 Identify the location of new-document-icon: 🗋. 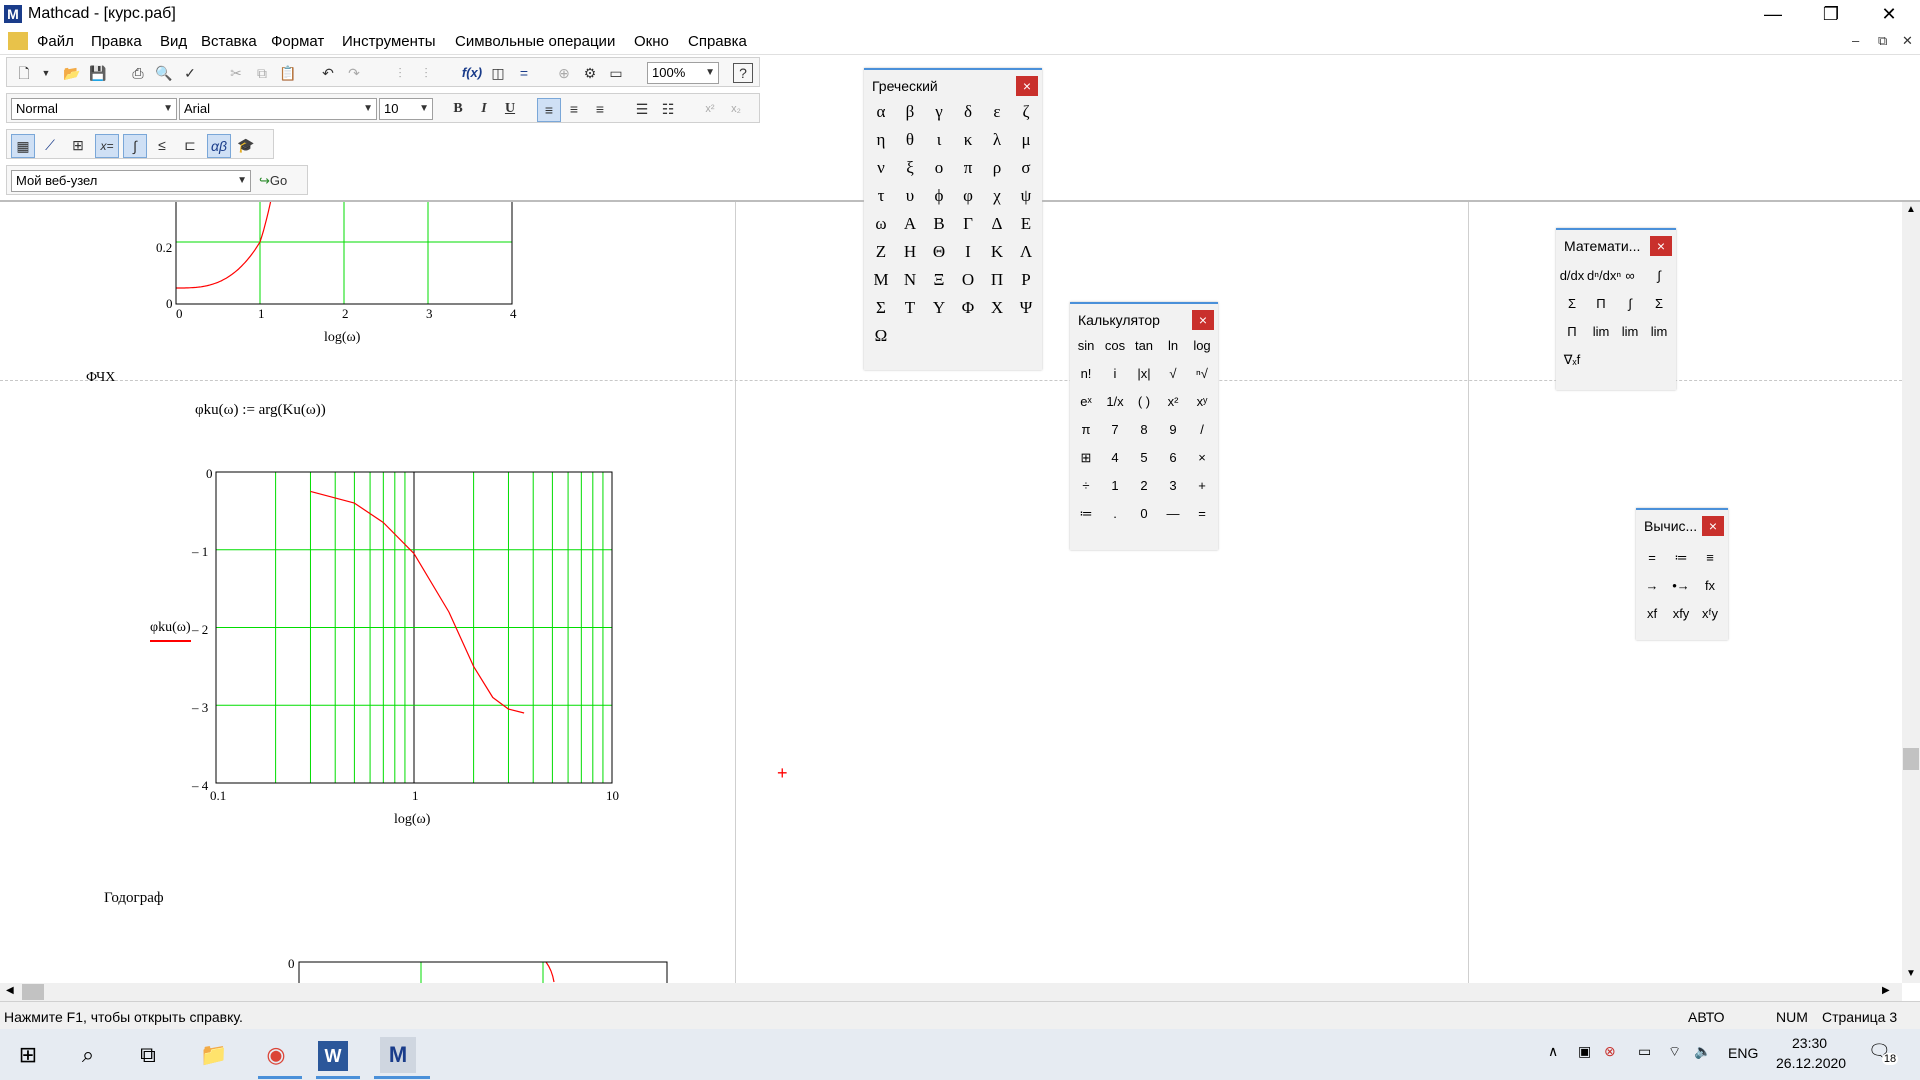
(24, 73).